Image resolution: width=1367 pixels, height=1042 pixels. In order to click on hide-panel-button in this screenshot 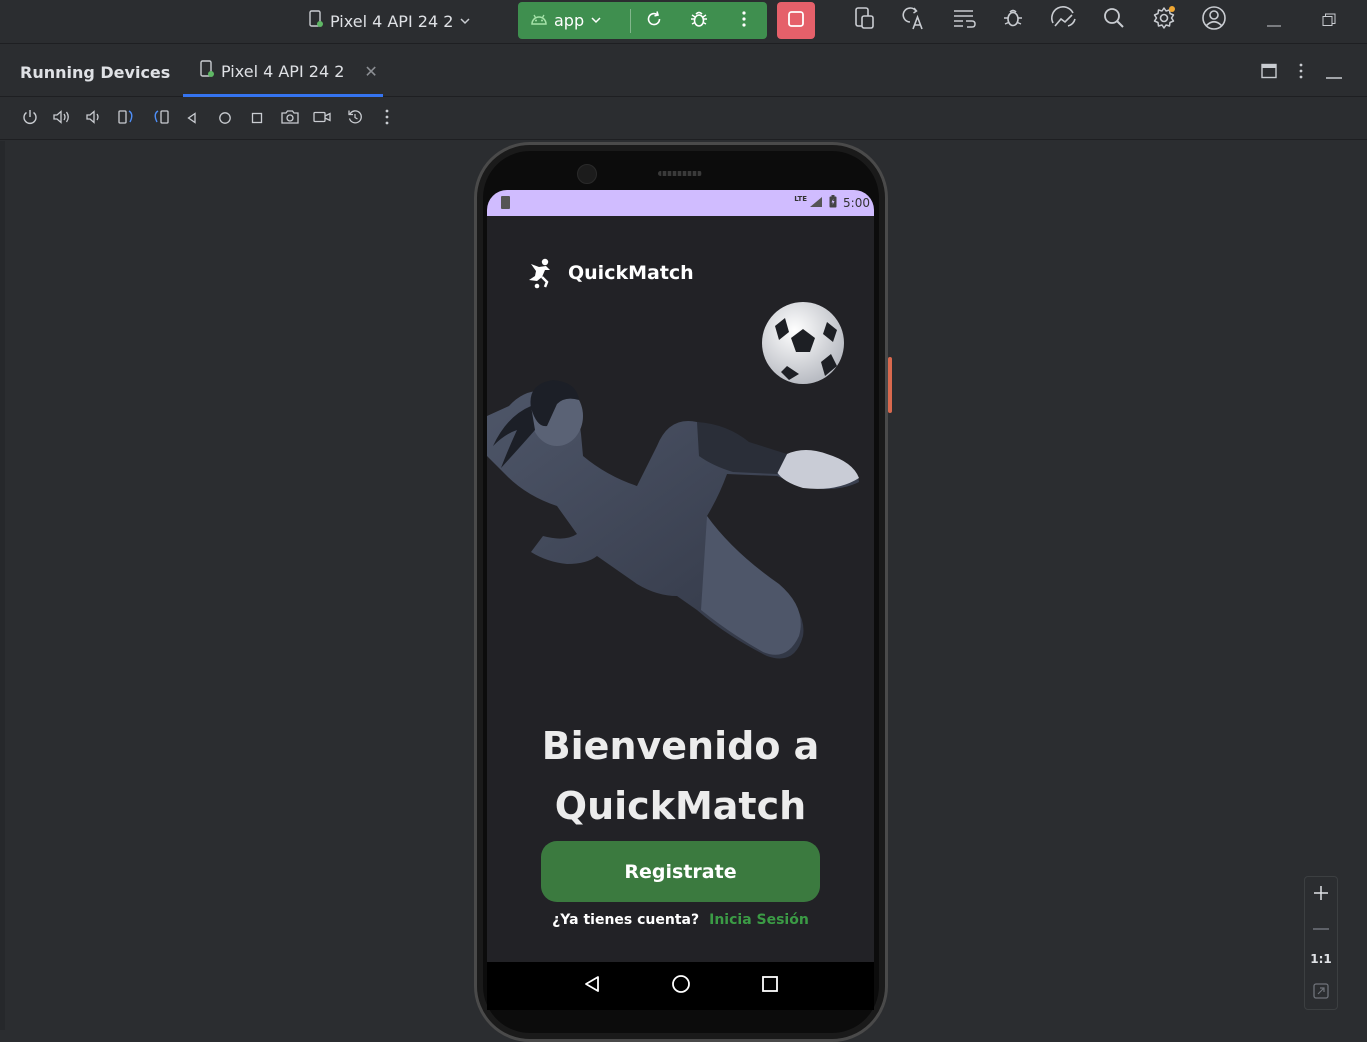, I will do `click(1334, 73)`.